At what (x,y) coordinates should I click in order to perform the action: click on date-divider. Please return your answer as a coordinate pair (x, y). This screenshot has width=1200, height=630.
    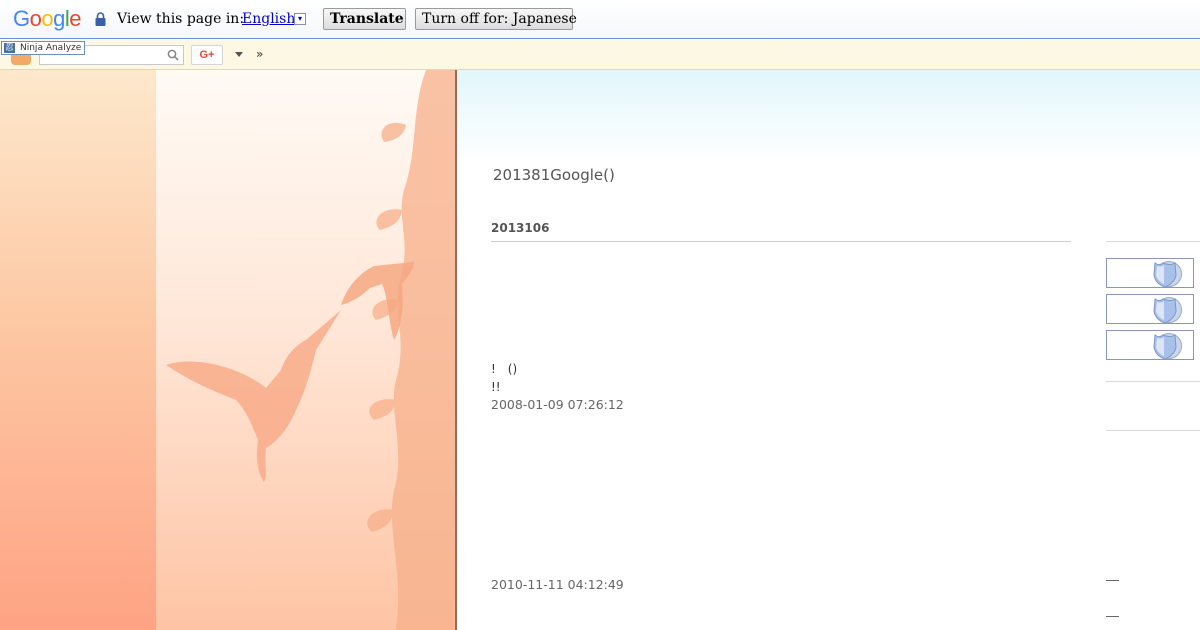
    Looking at the image, I should click on (781, 241).